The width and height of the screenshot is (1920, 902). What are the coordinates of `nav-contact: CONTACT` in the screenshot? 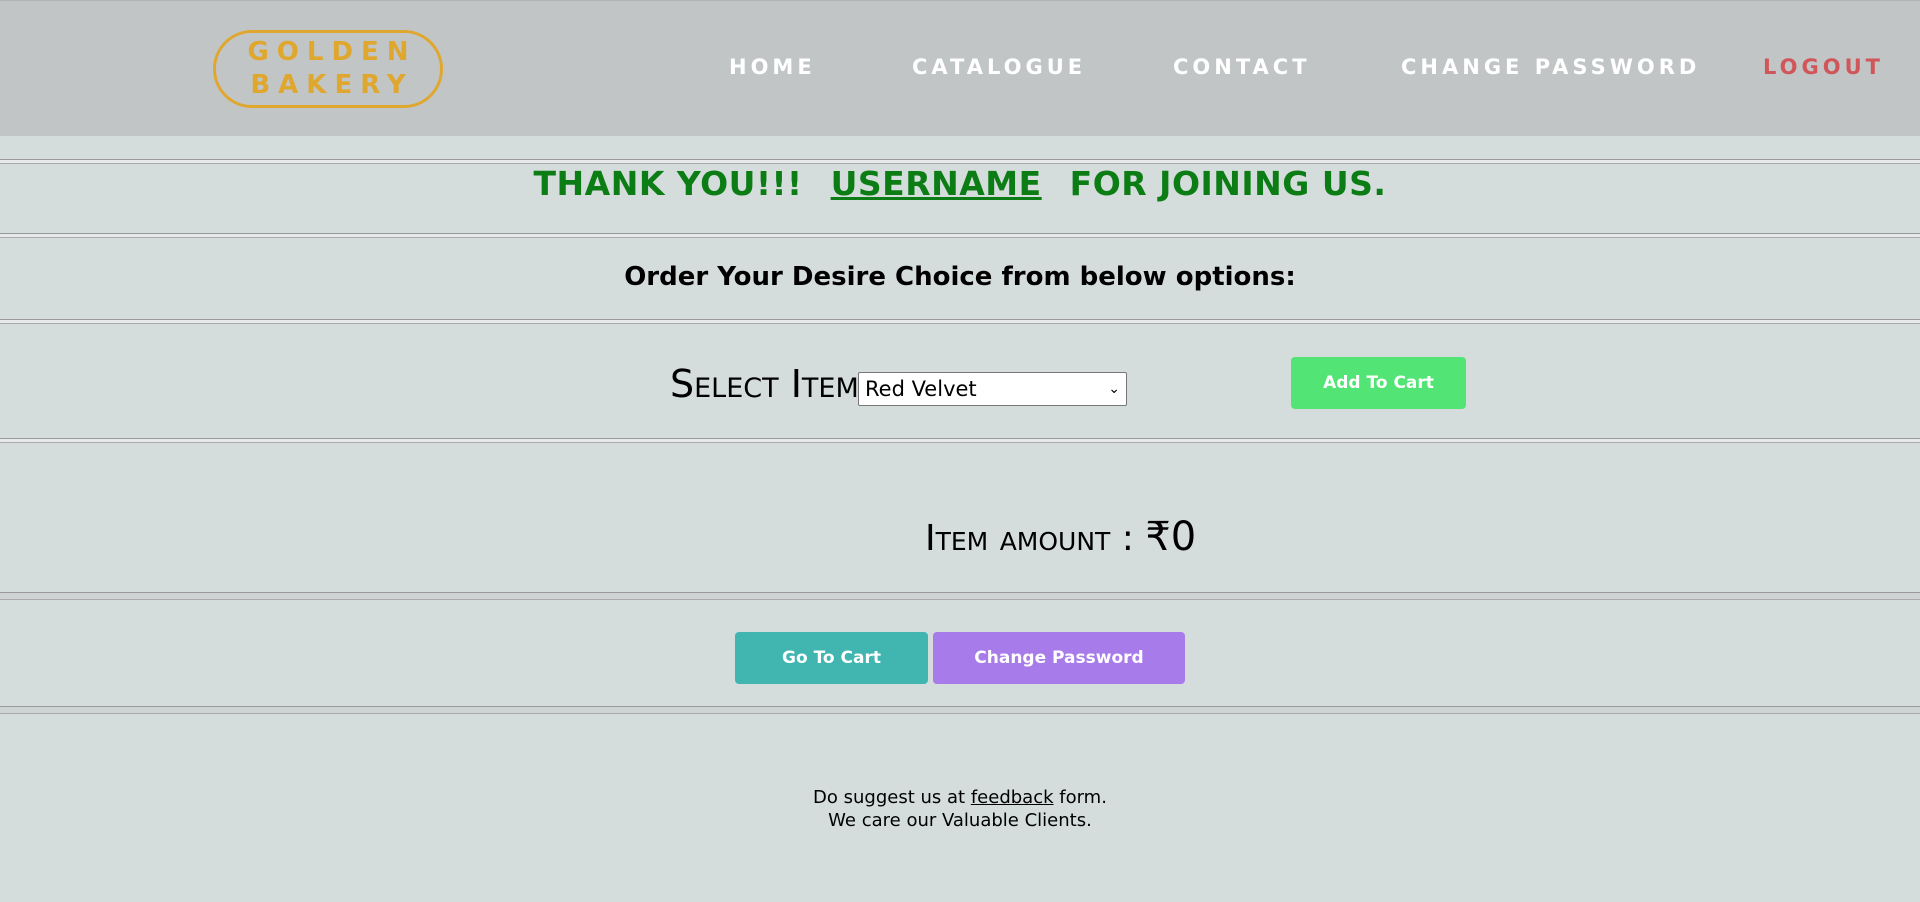 It's located at (1242, 67).